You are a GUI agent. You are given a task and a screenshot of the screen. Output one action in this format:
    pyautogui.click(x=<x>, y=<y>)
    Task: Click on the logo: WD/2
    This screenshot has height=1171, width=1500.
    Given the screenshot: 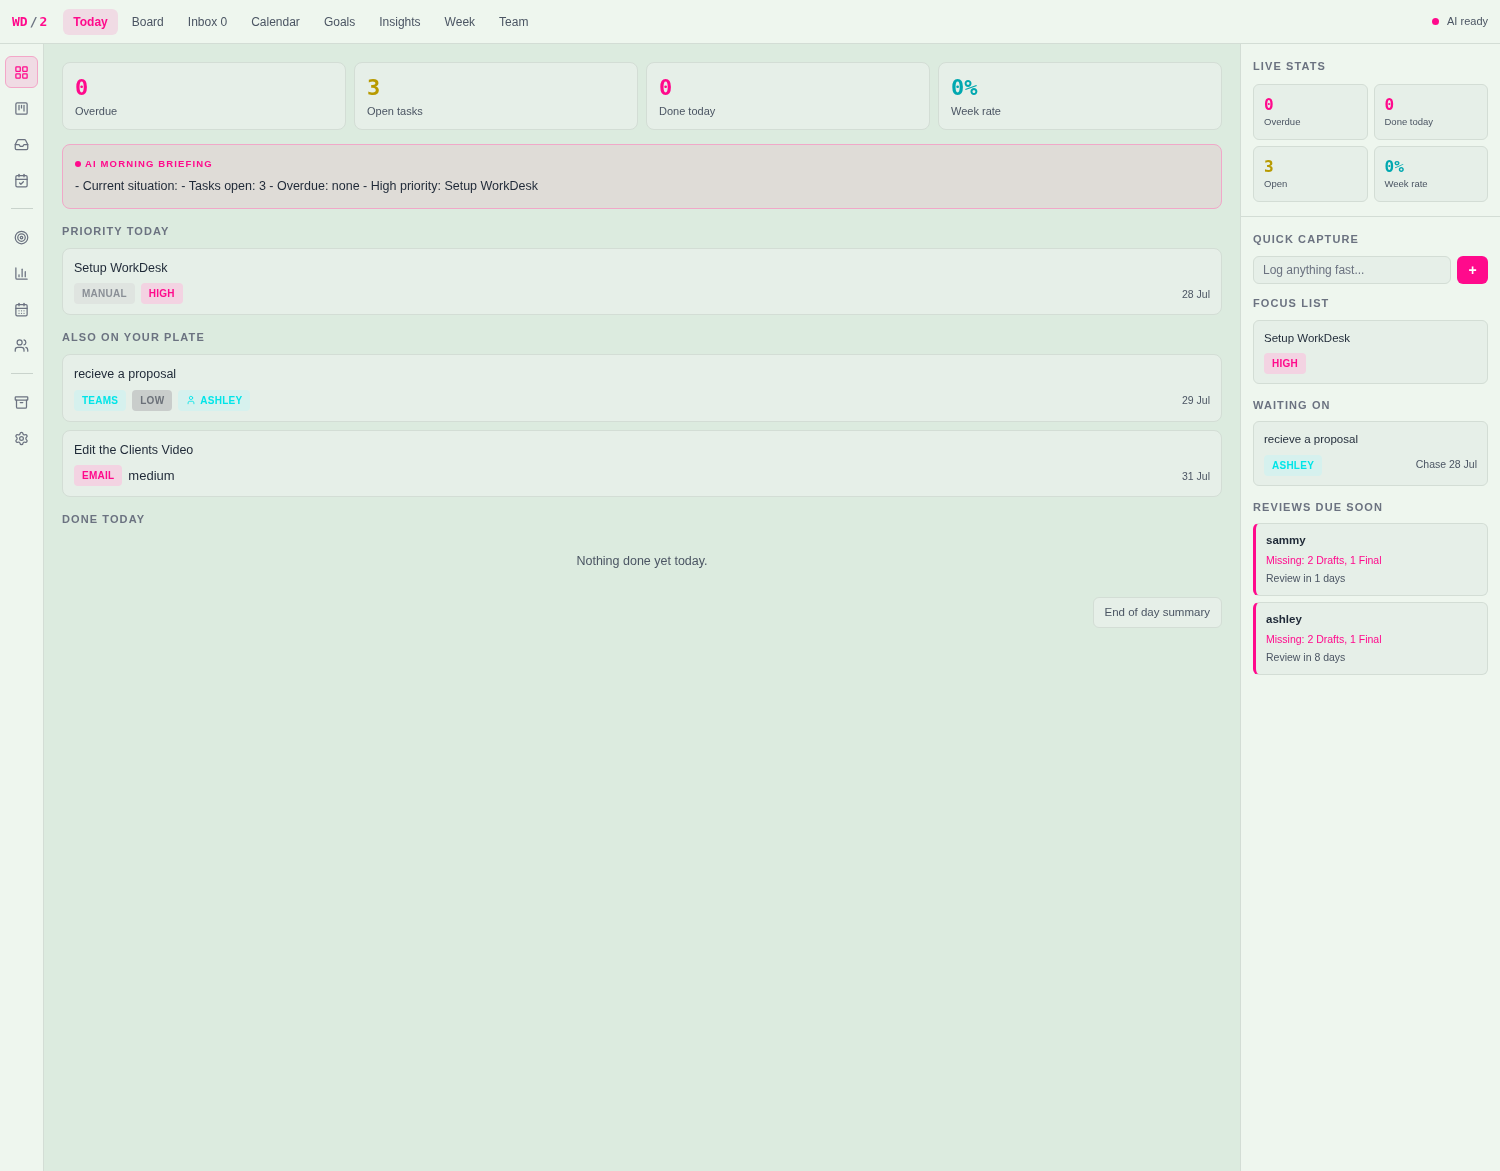 What is the action you would take?
    pyautogui.click(x=30, y=21)
    